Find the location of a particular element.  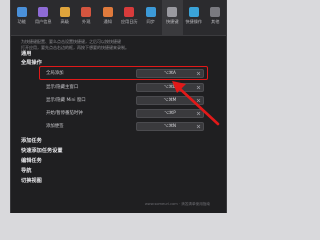

annotation-arrow-icon is located at coordinates (196, 103).